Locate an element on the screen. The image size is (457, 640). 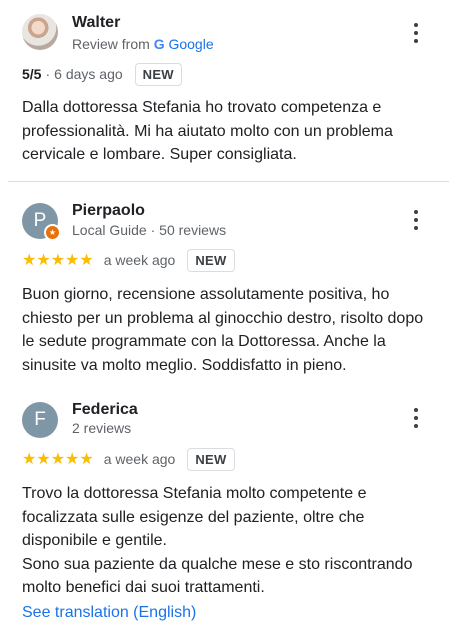
reviewer-stats: Local Guide · 50 reviews is located at coordinates (149, 230).